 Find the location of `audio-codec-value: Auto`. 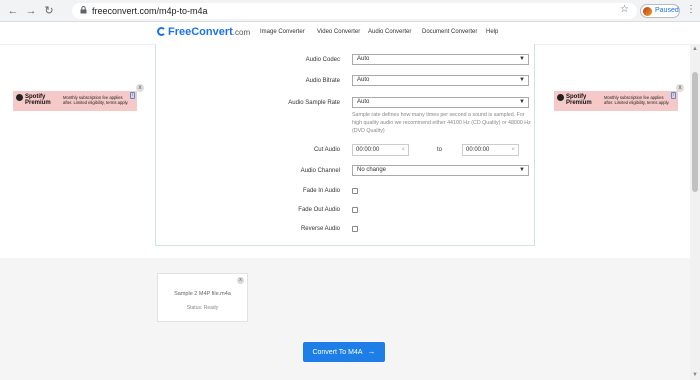

audio-codec-value: Auto is located at coordinates (363, 59).